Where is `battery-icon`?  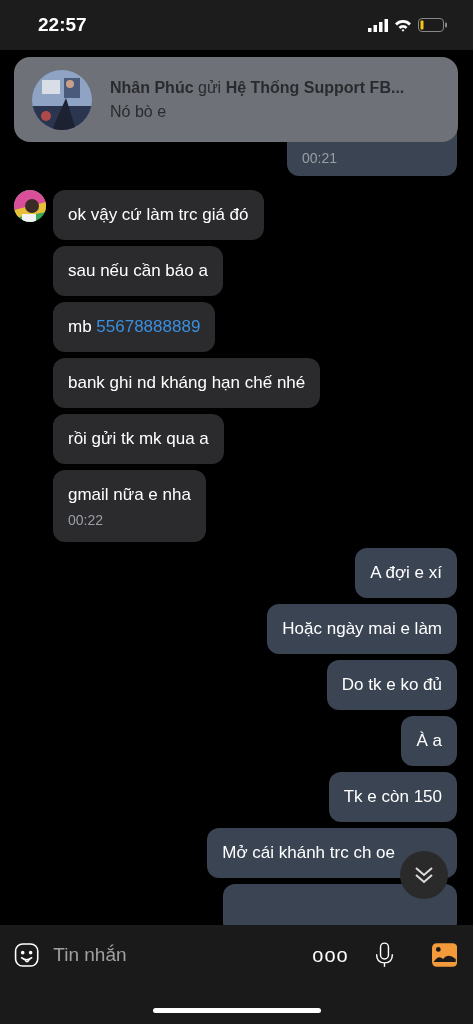 battery-icon is located at coordinates (432, 25).